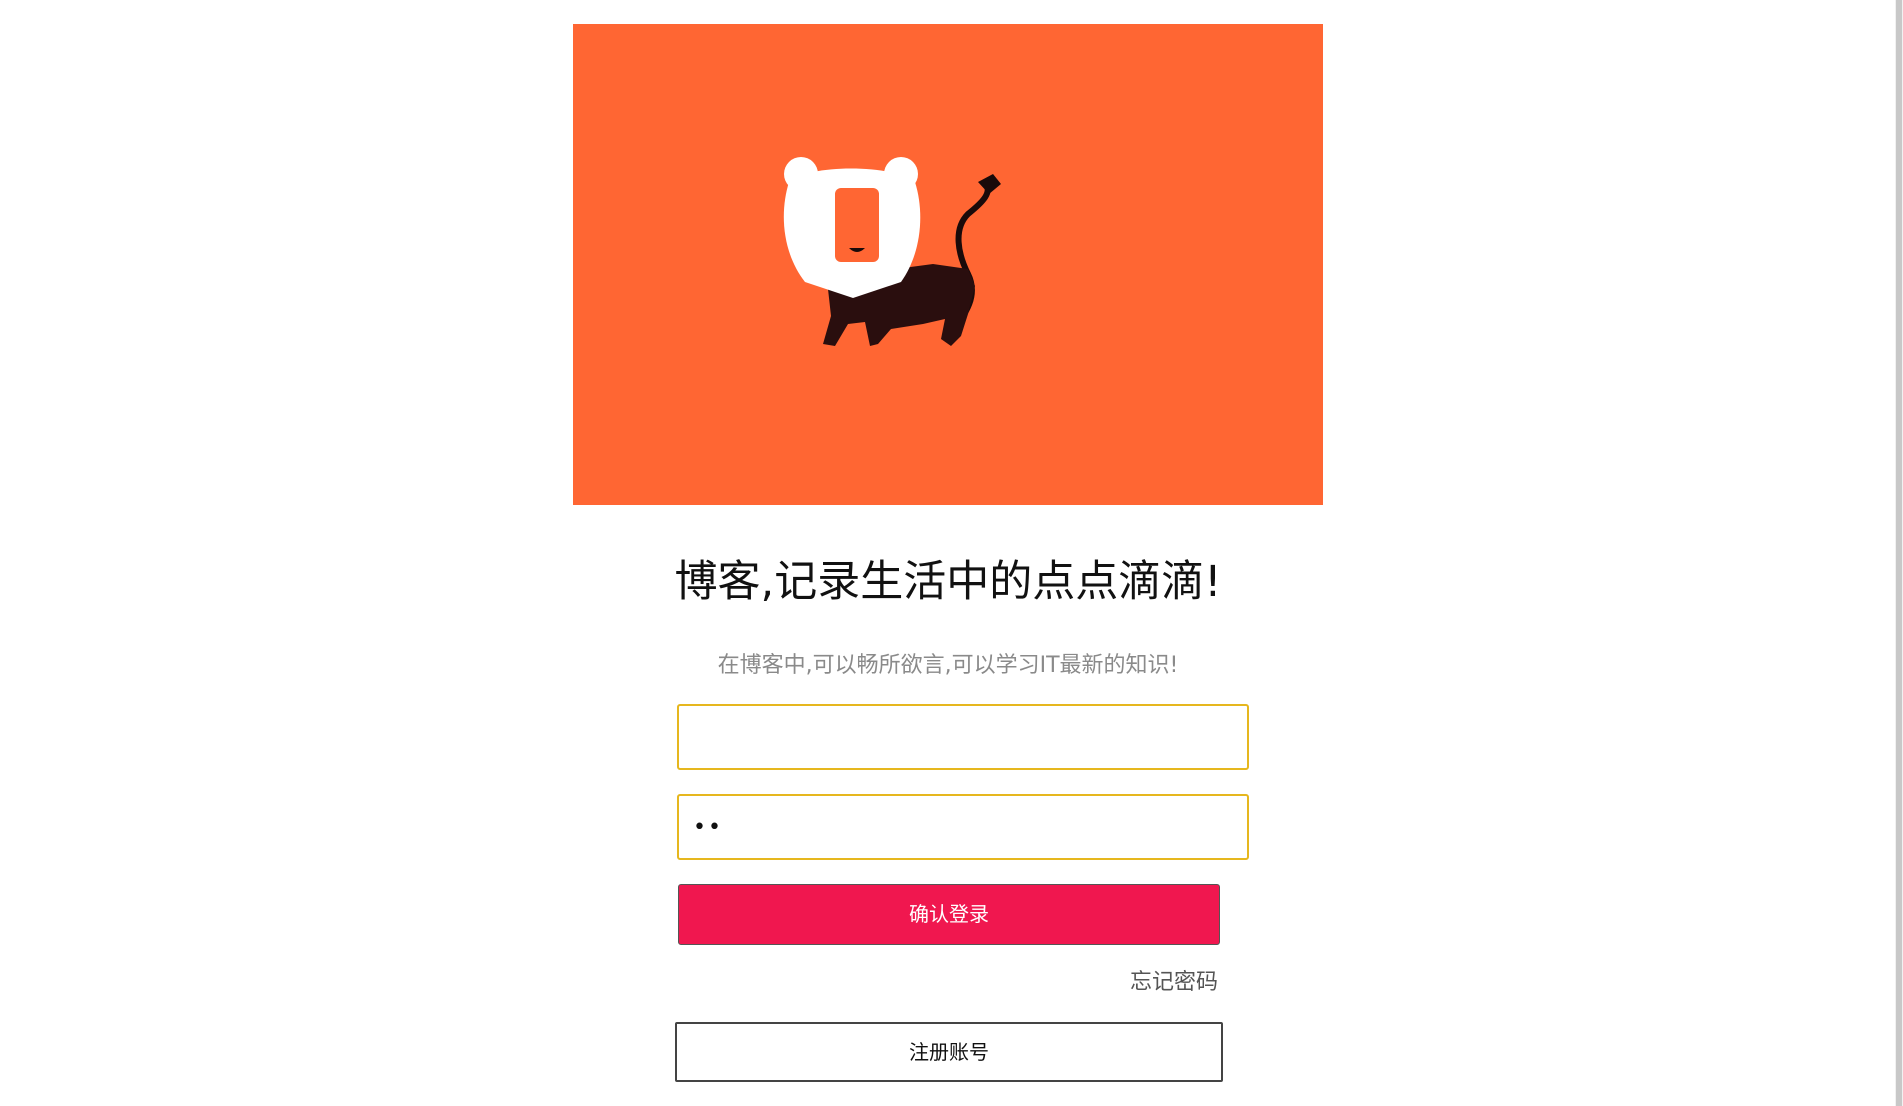  Describe the element at coordinates (989, 184) in the screenshot. I see `tail-tip-shape` at that location.